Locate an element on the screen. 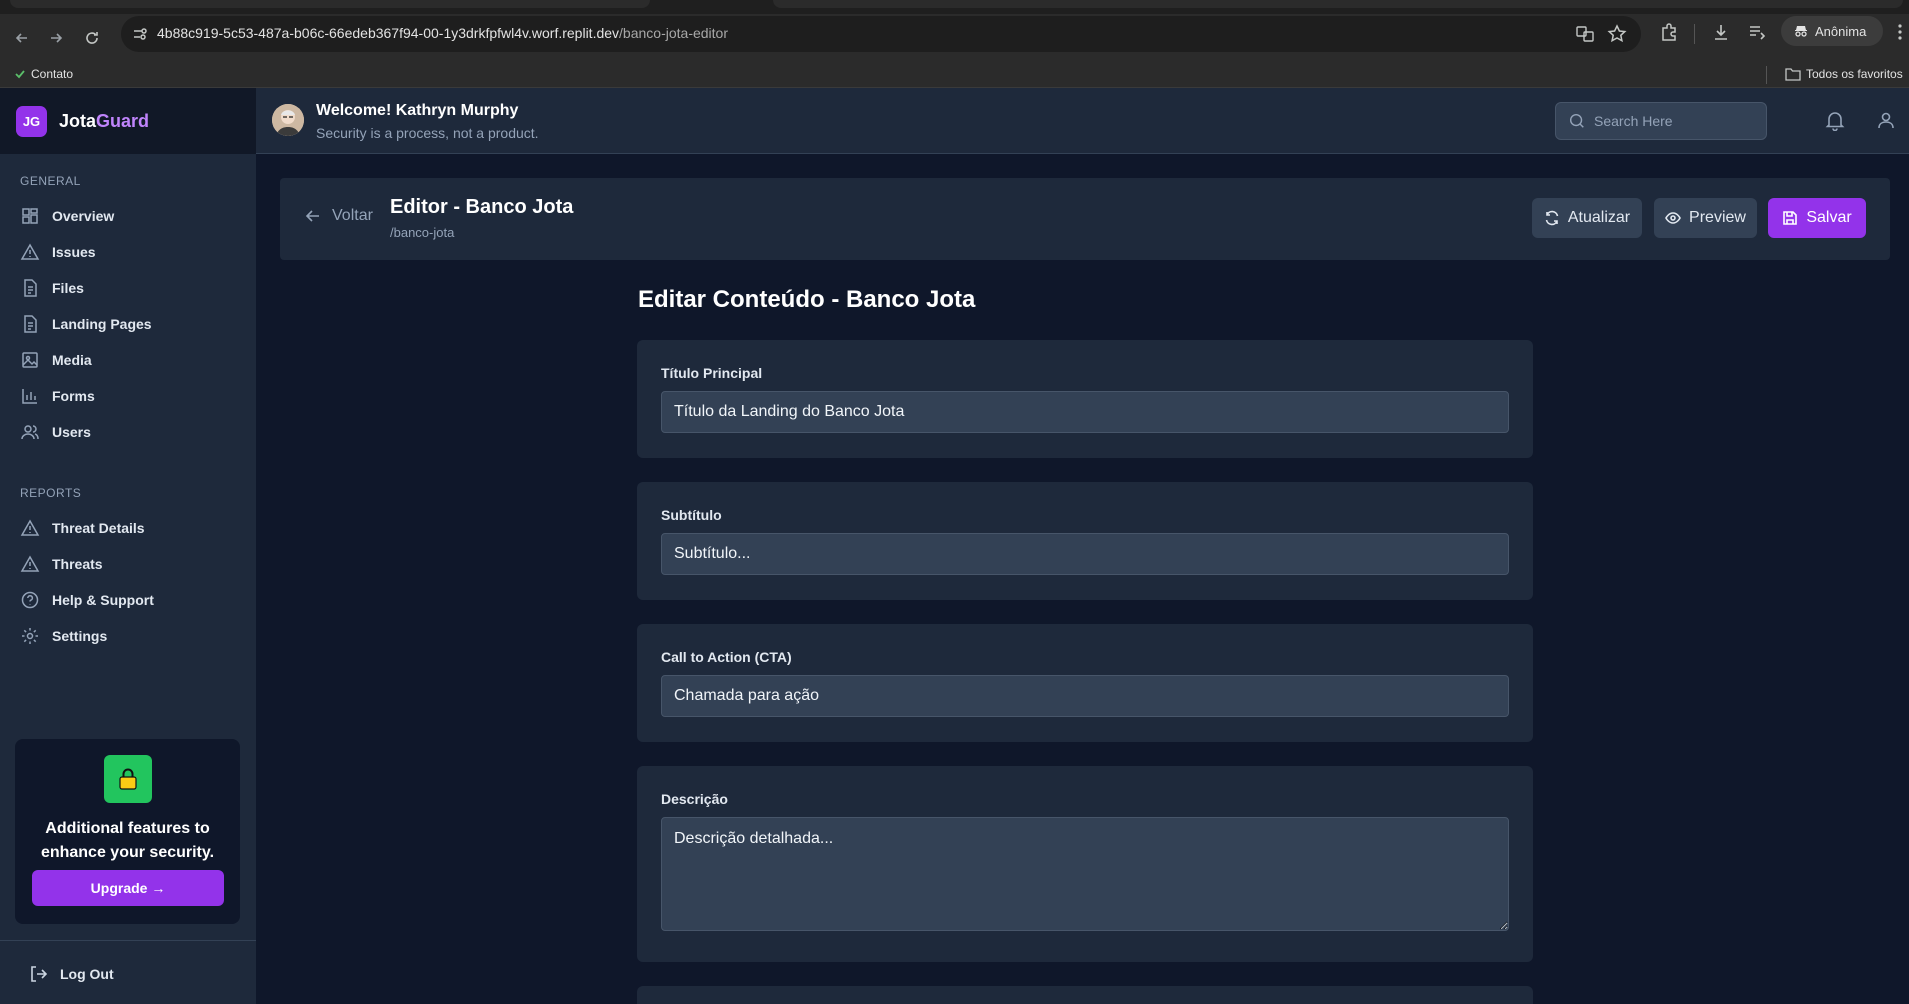  bookmark-label: Todos os favoritos is located at coordinates (1854, 74).